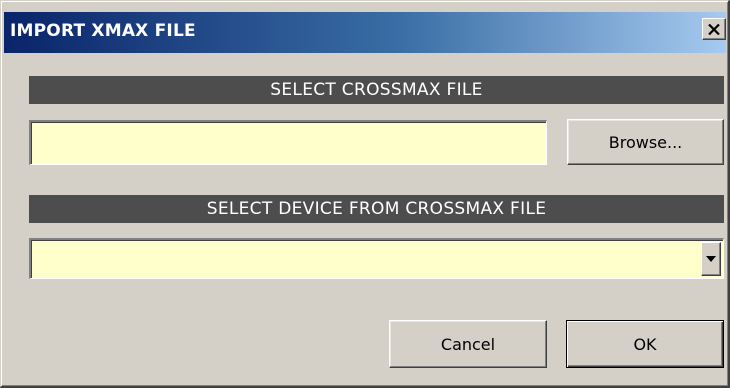 This screenshot has height=388, width=730. I want to click on close-button, so click(714, 29).